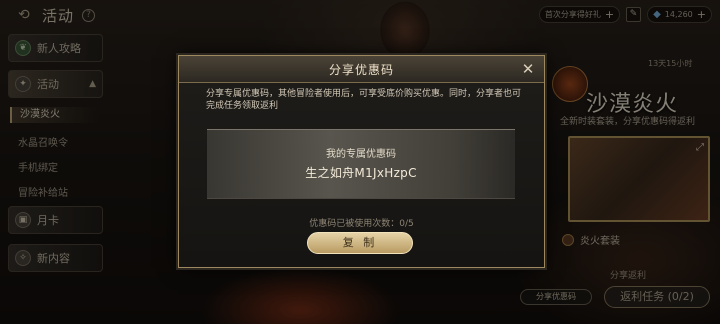 This screenshot has height=324, width=720. Describe the element at coordinates (361, 173) in the screenshot. I see `promo-code-value: 生之如舟M1JxHzpC` at that location.